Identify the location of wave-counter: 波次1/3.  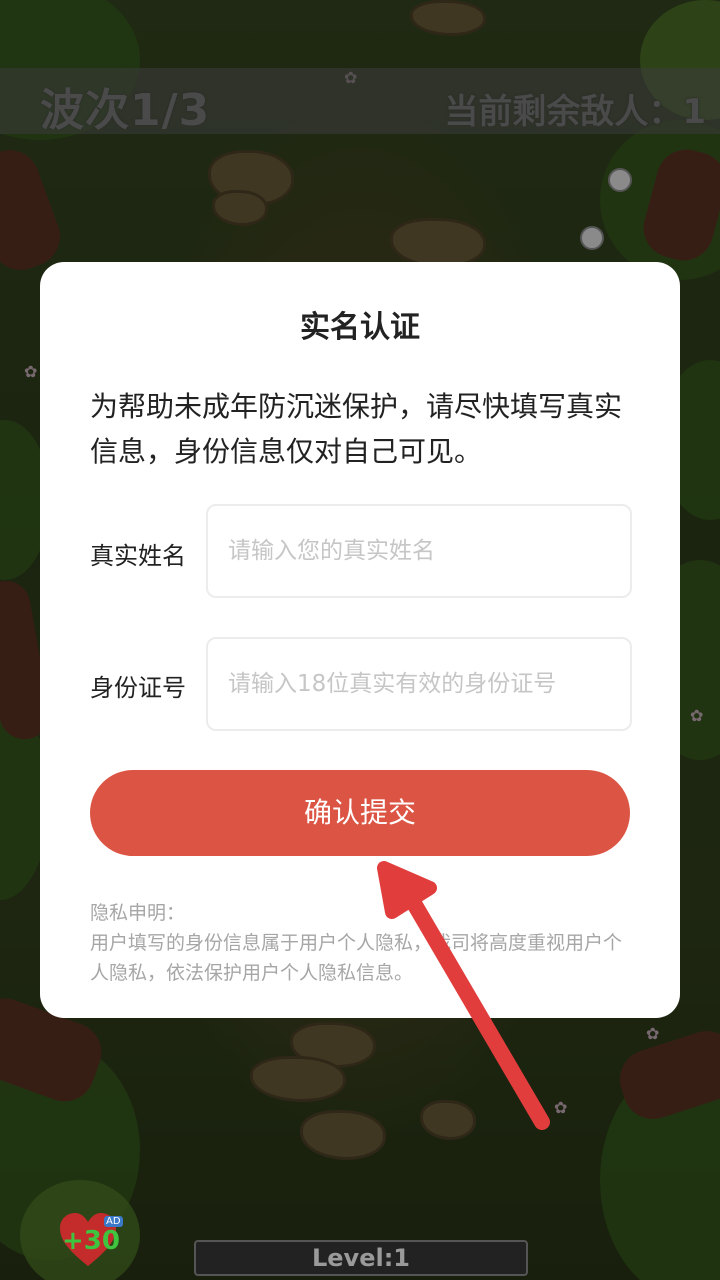
(125, 110).